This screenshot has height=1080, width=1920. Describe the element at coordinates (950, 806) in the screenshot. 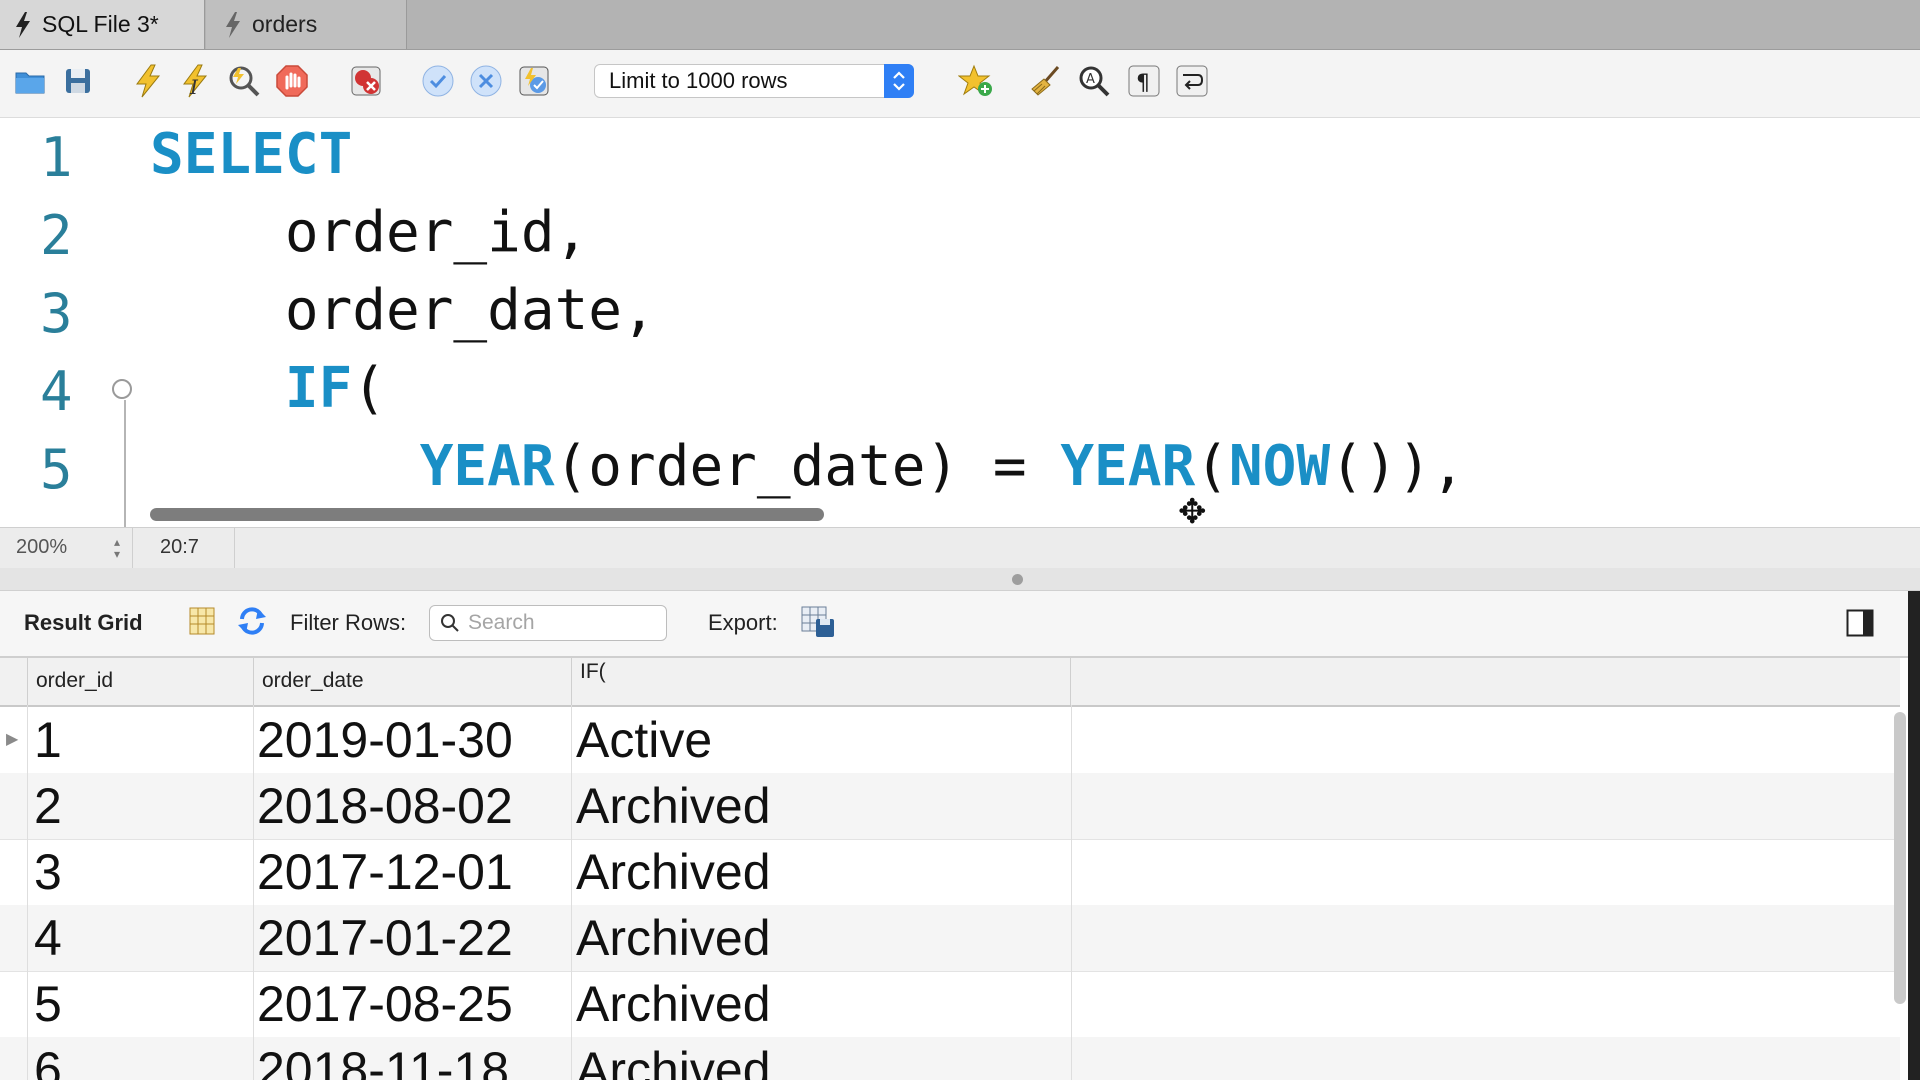

I see `table-row: 2 2018-08-02 Archived` at that location.